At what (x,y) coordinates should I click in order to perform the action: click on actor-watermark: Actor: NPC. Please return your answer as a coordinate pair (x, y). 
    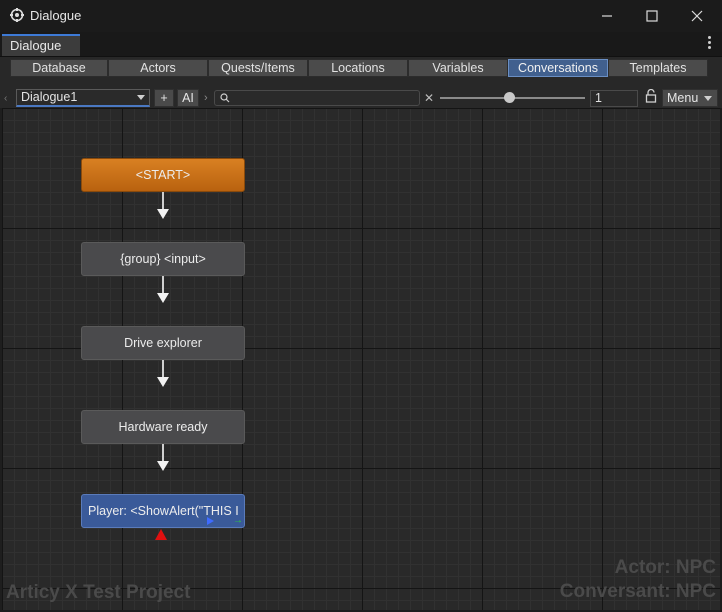
    Looking at the image, I should click on (665, 567).